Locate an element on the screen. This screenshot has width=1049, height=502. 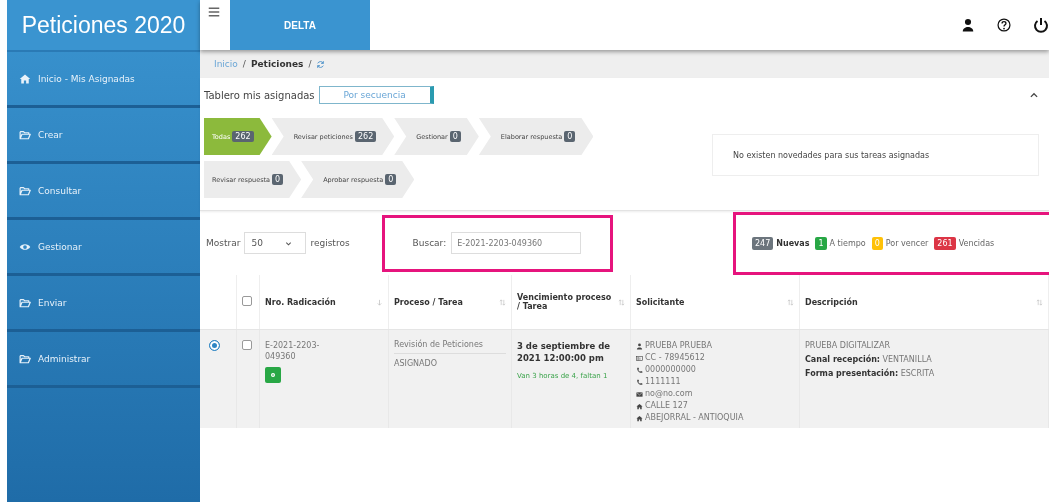
table-cell-text: ASIGNADO is located at coordinates (416, 363).